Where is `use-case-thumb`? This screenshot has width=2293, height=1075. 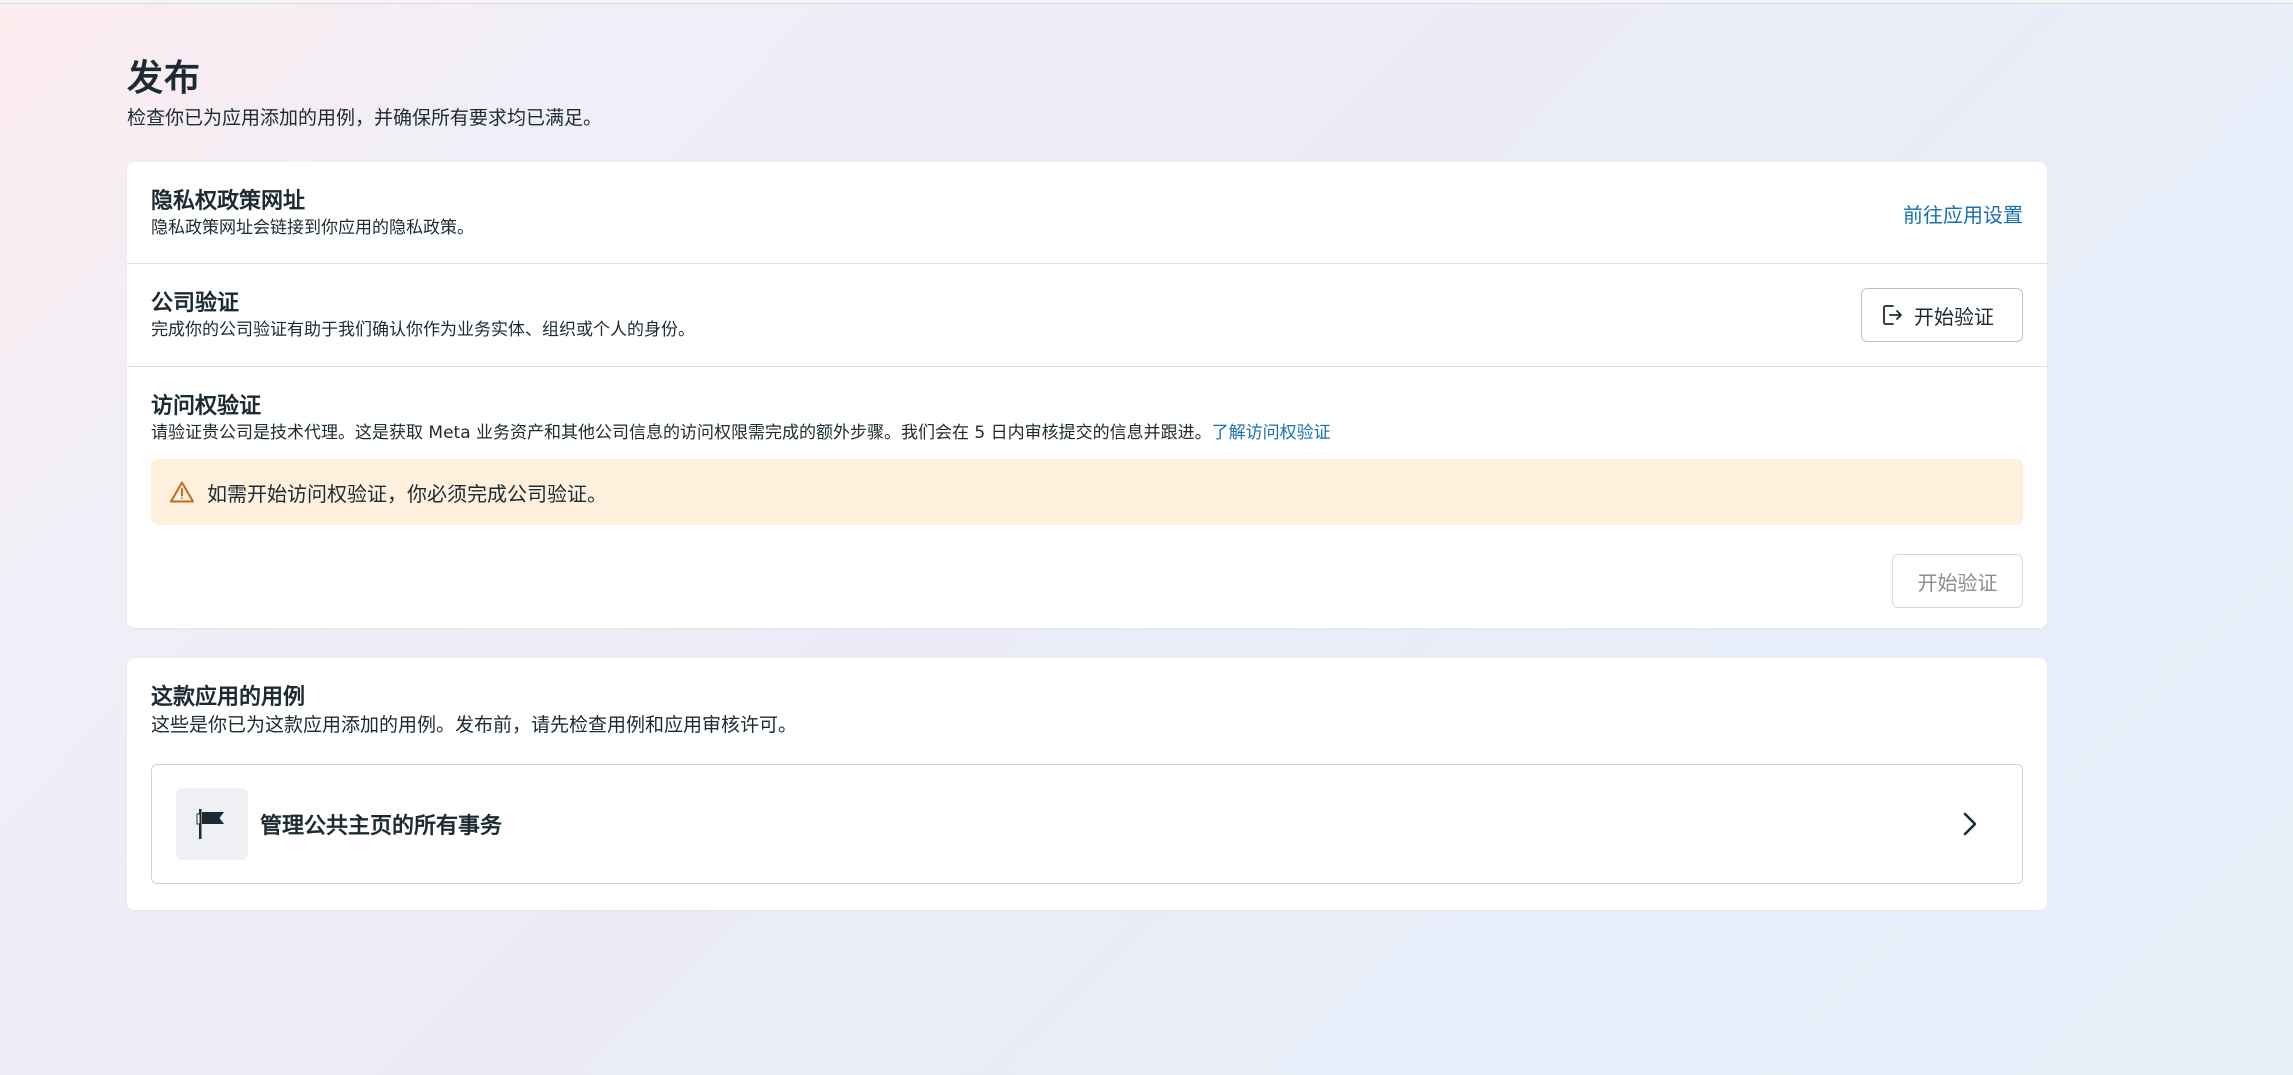 use-case-thumb is located at coordinates (212, 824).